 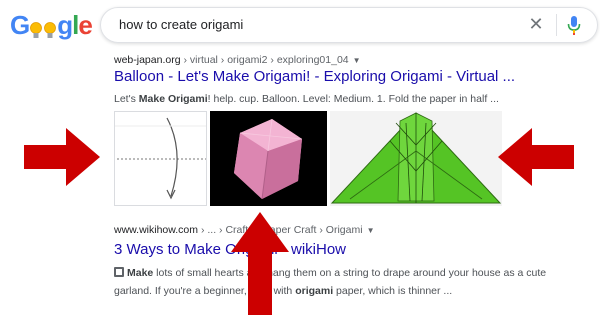 What do you see at coordinates (173, 99) in the screenshot?
I see `snippet-bold: Make Origami` at bounding box center [173, 99].